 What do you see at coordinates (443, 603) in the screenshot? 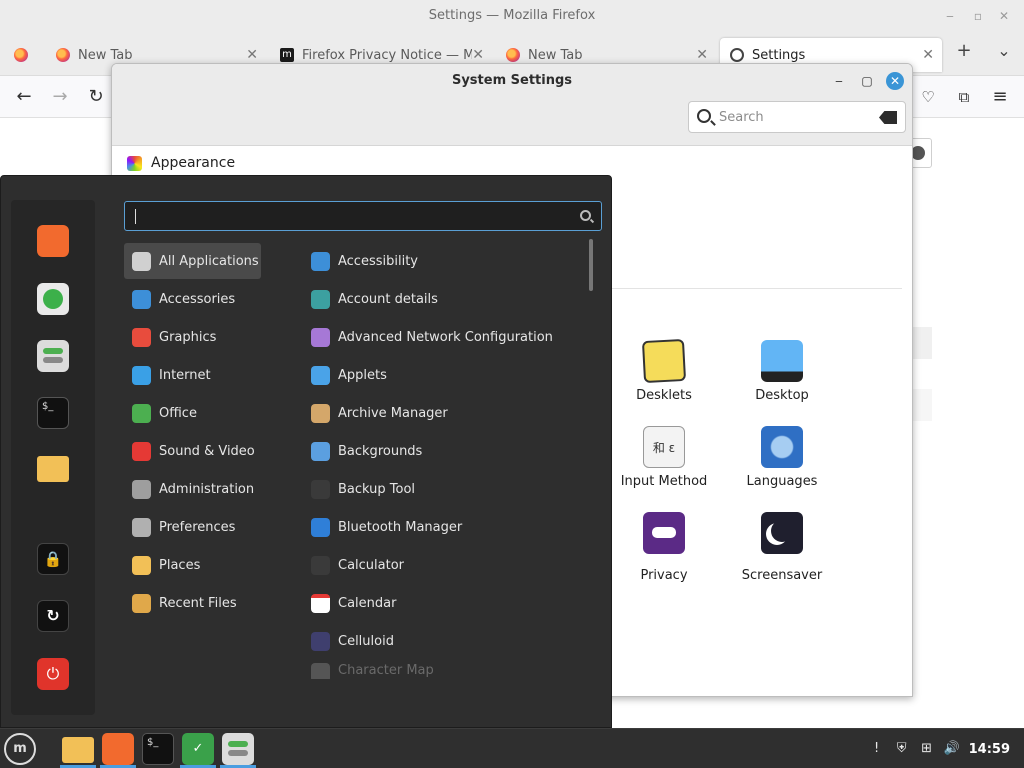
I see `application-item: Calendar` at bounding box center [443, 603].